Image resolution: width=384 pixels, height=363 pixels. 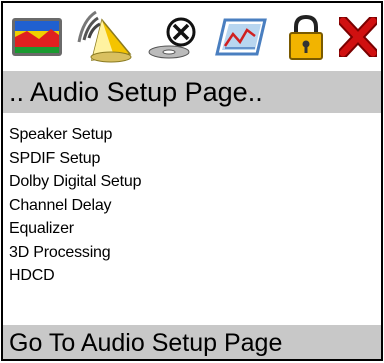 I want to click on preferences-setup-button, so click(x=241, y=37).